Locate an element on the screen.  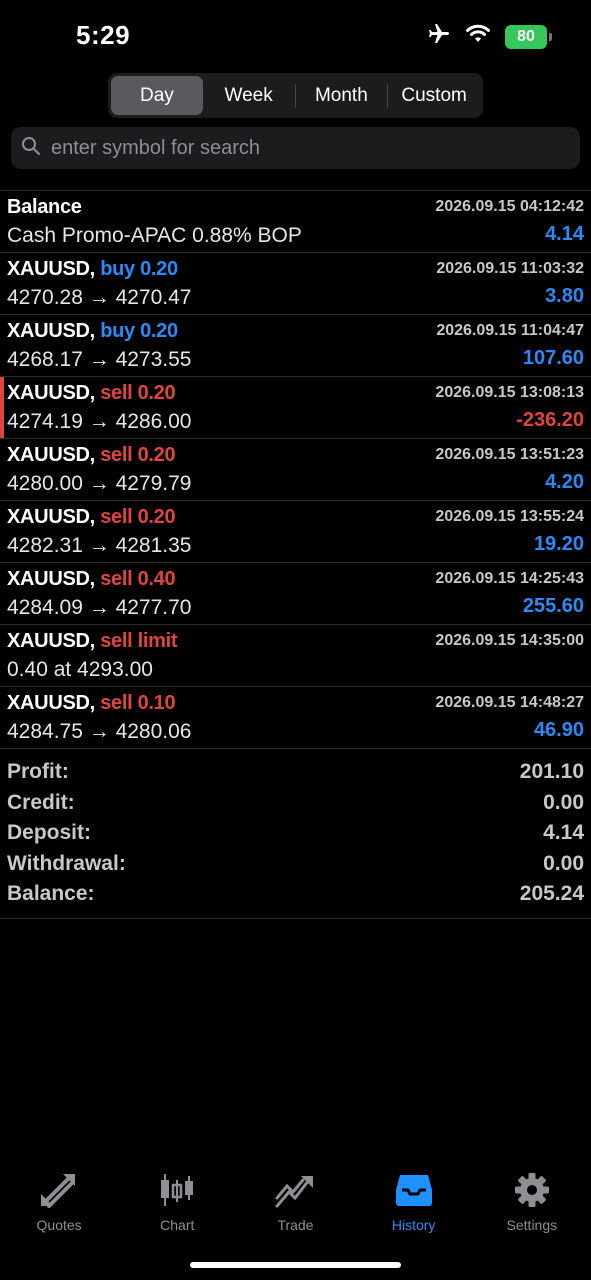
row-detail: 4284.75 → 4280.06 is located at coordinates (99, 731).